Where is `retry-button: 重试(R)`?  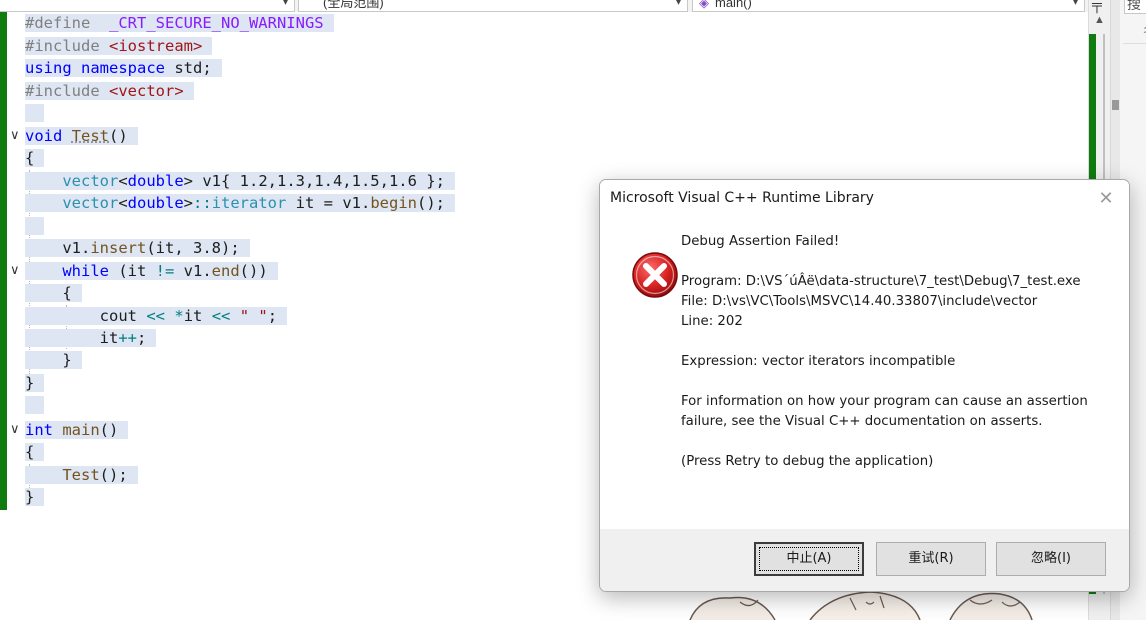 retry-button: 重试(R) is located at coordinates (931, 559).